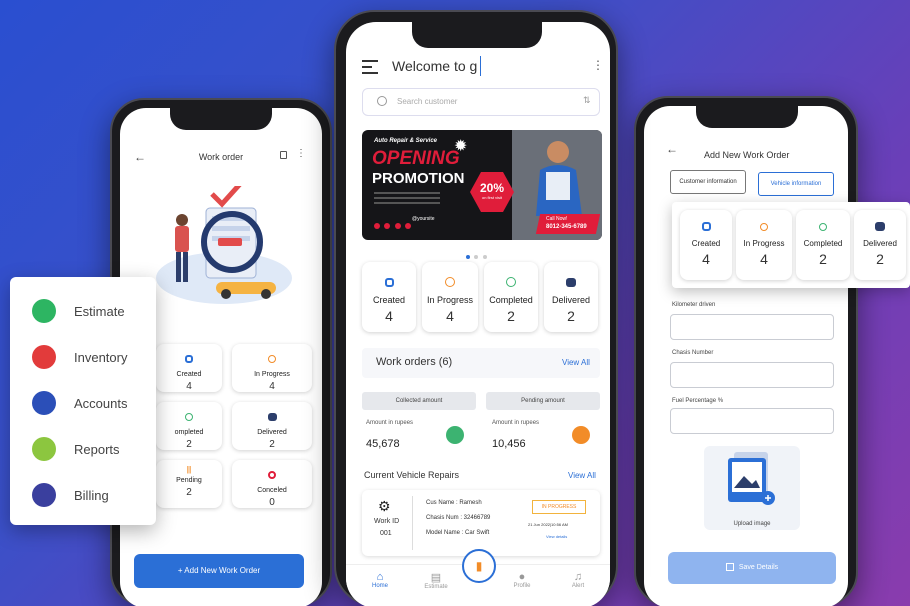 The image size is (910, 606). I want to click on fuel-input, so click(752, 421).